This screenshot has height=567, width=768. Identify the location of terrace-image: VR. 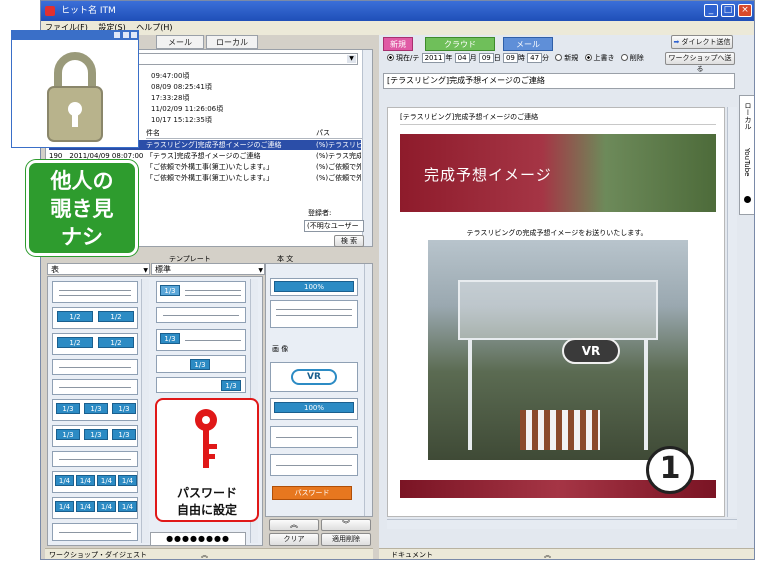
(558, 350).